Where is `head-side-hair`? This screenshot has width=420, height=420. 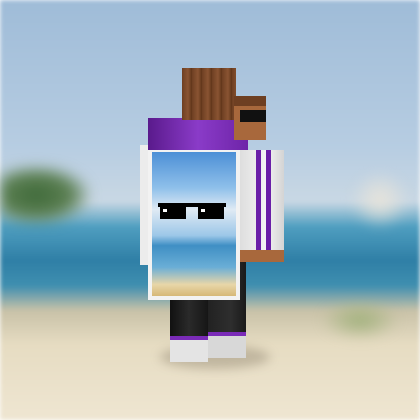
head-side-hair is located at coordinates (250, 101).